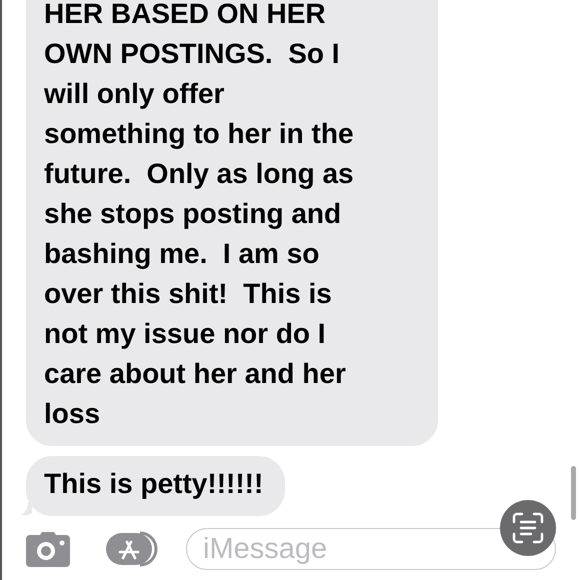 The height and width of the screenshot is (580, 580). I want to click on scroll-indicator, so click(573, 493).